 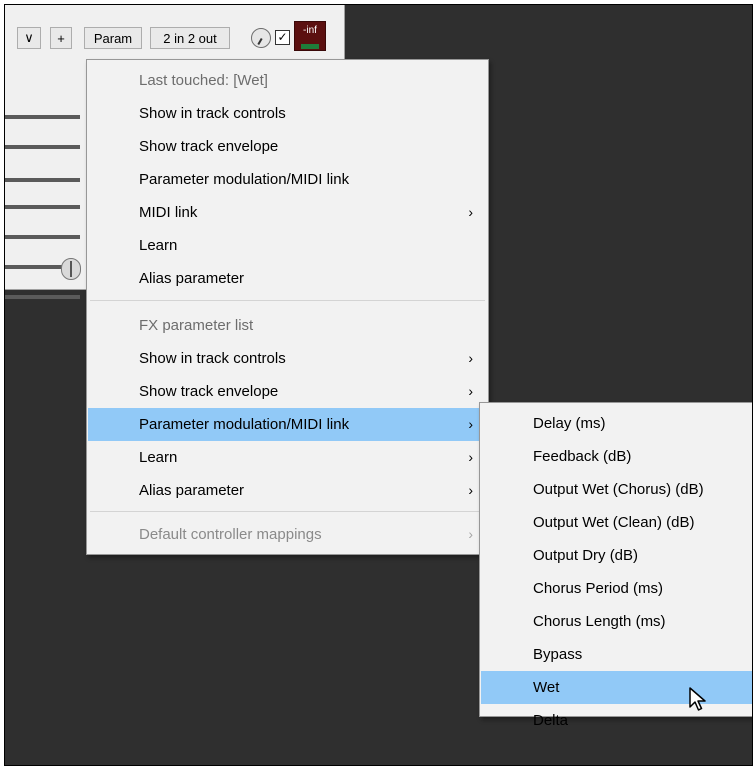 What do you see at coordinates (310, 36) in the screenshot?
I see `output-meter: -inf` at bounding box center [310, 36].